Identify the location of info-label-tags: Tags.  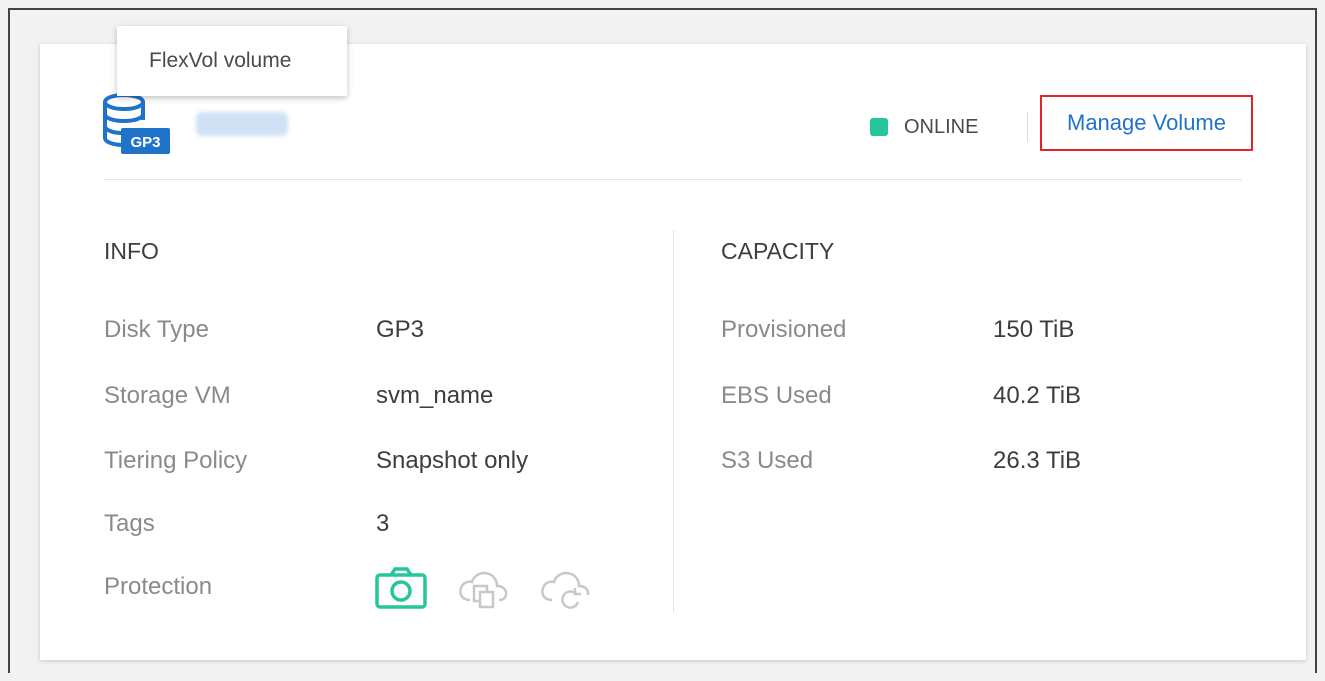
(129, 523).